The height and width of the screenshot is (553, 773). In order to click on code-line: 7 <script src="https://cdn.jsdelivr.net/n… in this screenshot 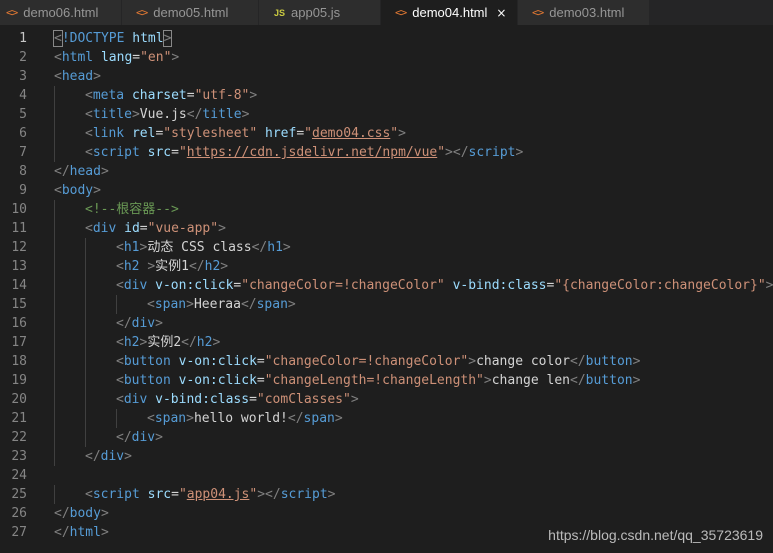, I will do `click(386, 152)`.